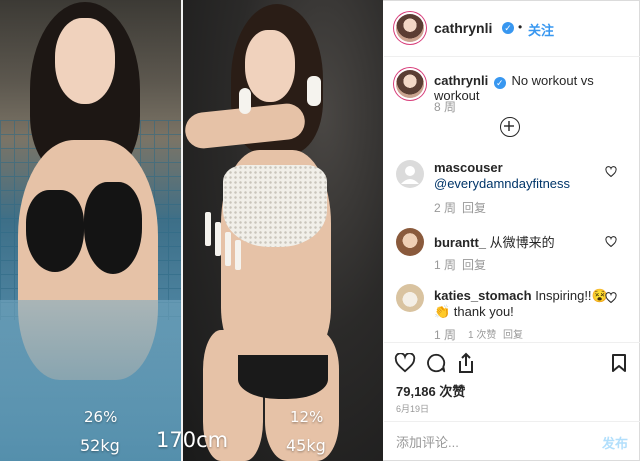 This screenshot has width=640, height=462. Describe the element at coordinates (192, 440) in the screenshot. I see `height-label: 170cm` at that location.